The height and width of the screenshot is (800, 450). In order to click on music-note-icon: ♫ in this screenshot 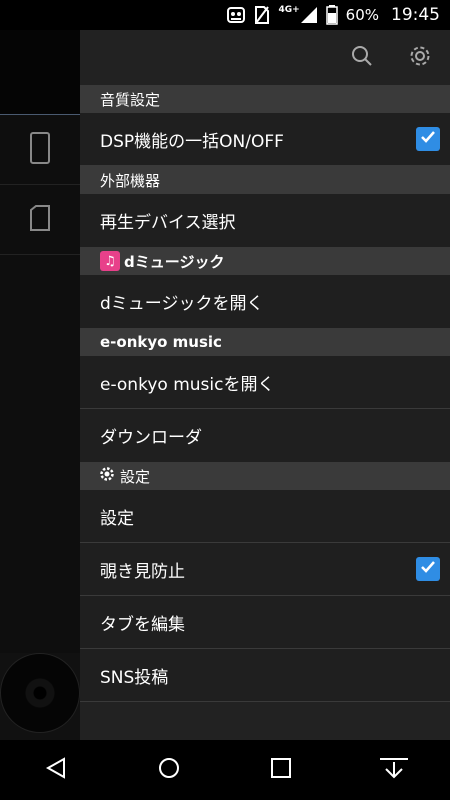, I will do `click(110, 261)`.